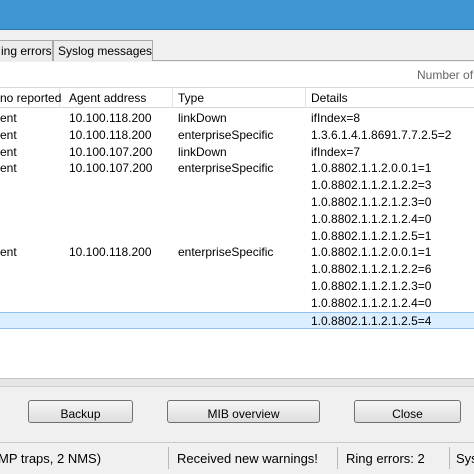  I want to click on count-label: Number of, so click(445, 75).